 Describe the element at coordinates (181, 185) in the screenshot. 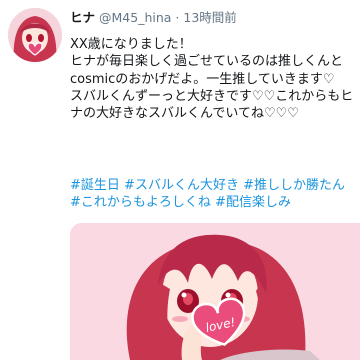

I see `hashtag-link: #スバルくん大好き` at that location.